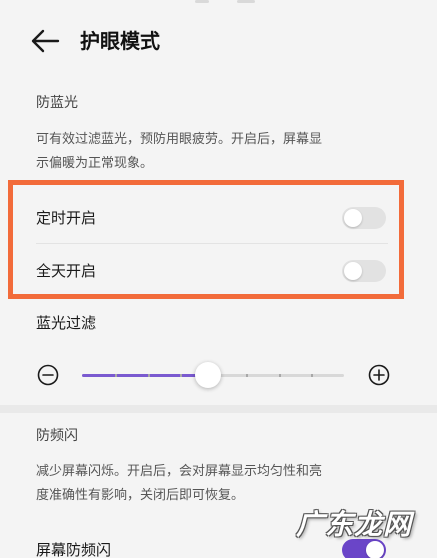  I want to click on blue-filter-label: 蓝光过滤, so click(66, 323).